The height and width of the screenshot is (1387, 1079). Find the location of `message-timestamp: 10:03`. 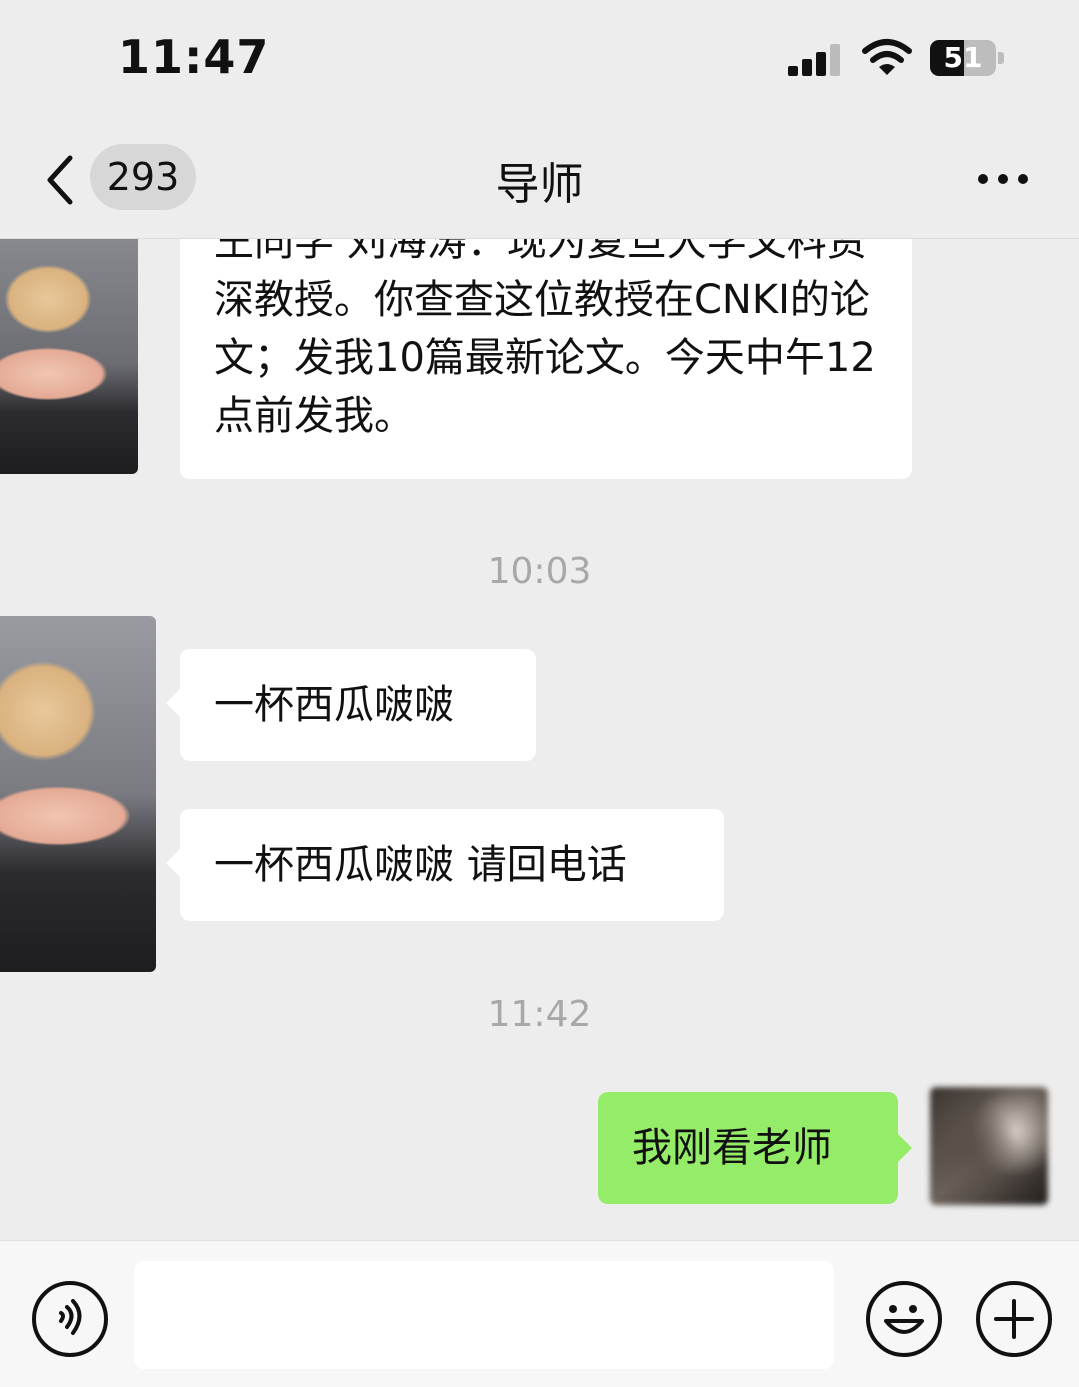

message-timestamp: 10:03 is located at coordinates (539, 571).